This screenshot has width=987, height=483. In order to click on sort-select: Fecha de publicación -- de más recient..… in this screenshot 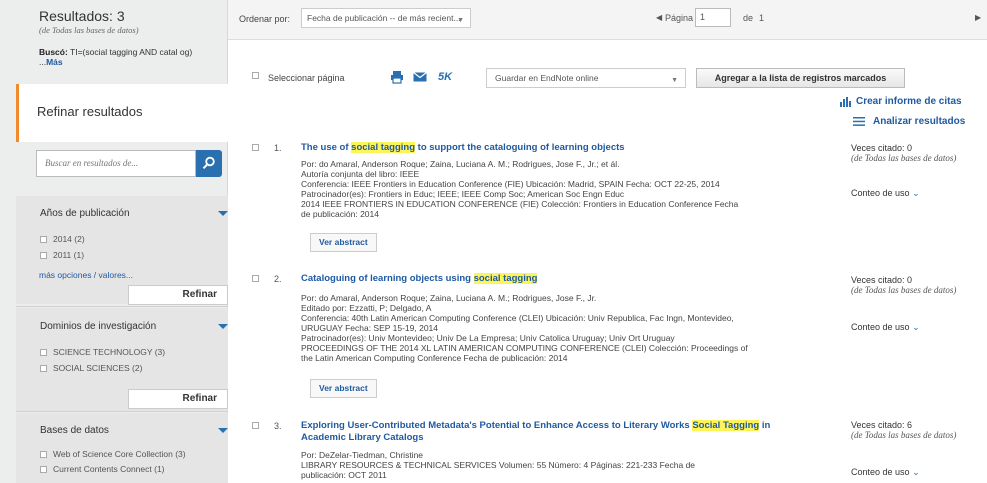, I will do `click(386, 18)`.